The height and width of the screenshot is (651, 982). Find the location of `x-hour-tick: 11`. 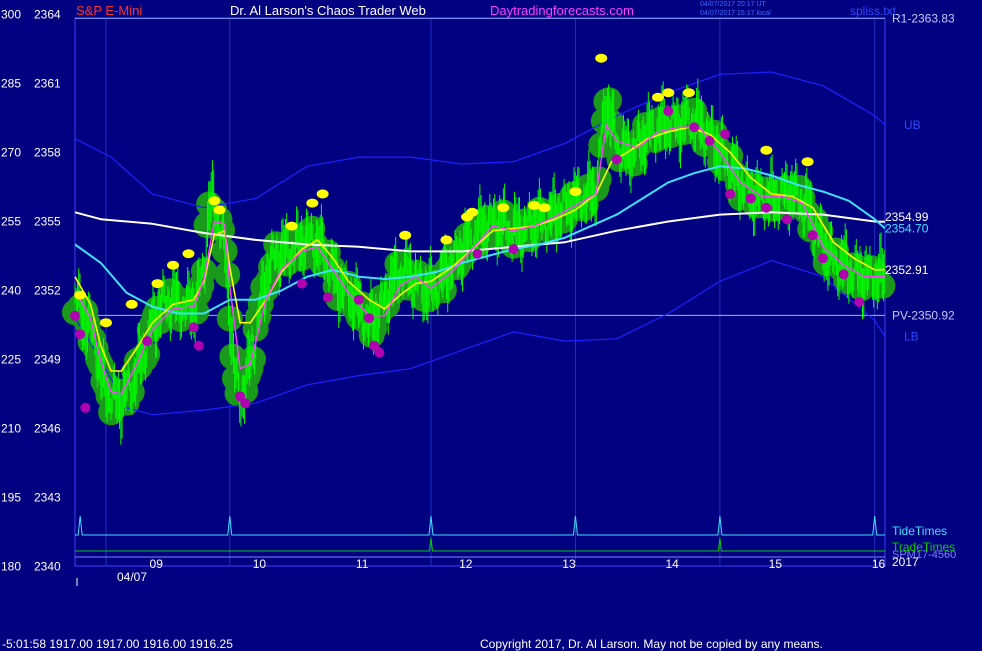

x-hour-tick: 11 is located at coordinates (362, 564).